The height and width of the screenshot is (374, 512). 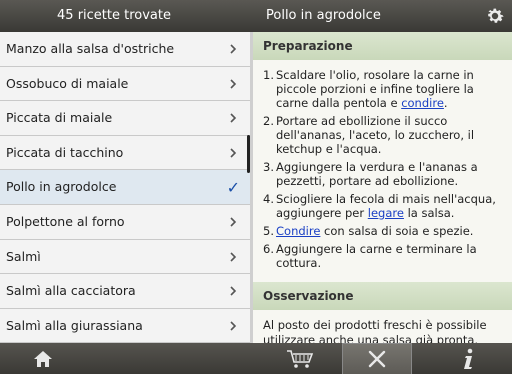 What do you see at coordinates (268, 249) in the screenshot?
I see `step-number: 6.` at bounding box center [268, 249].